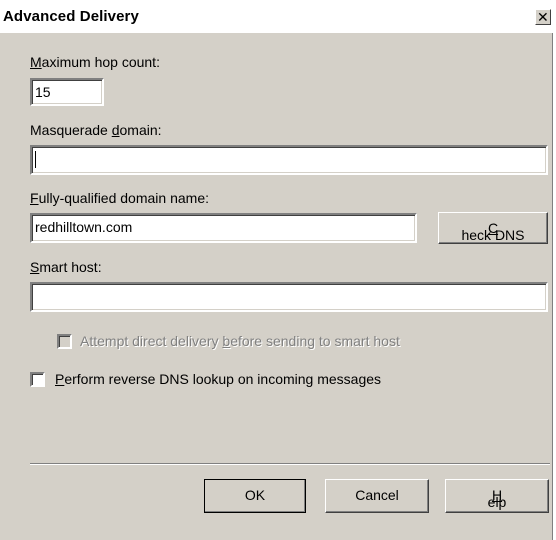 The height and width of the screenshot is (540, 556). I want to click on cancel-label: Cancel, so click(377, 495).